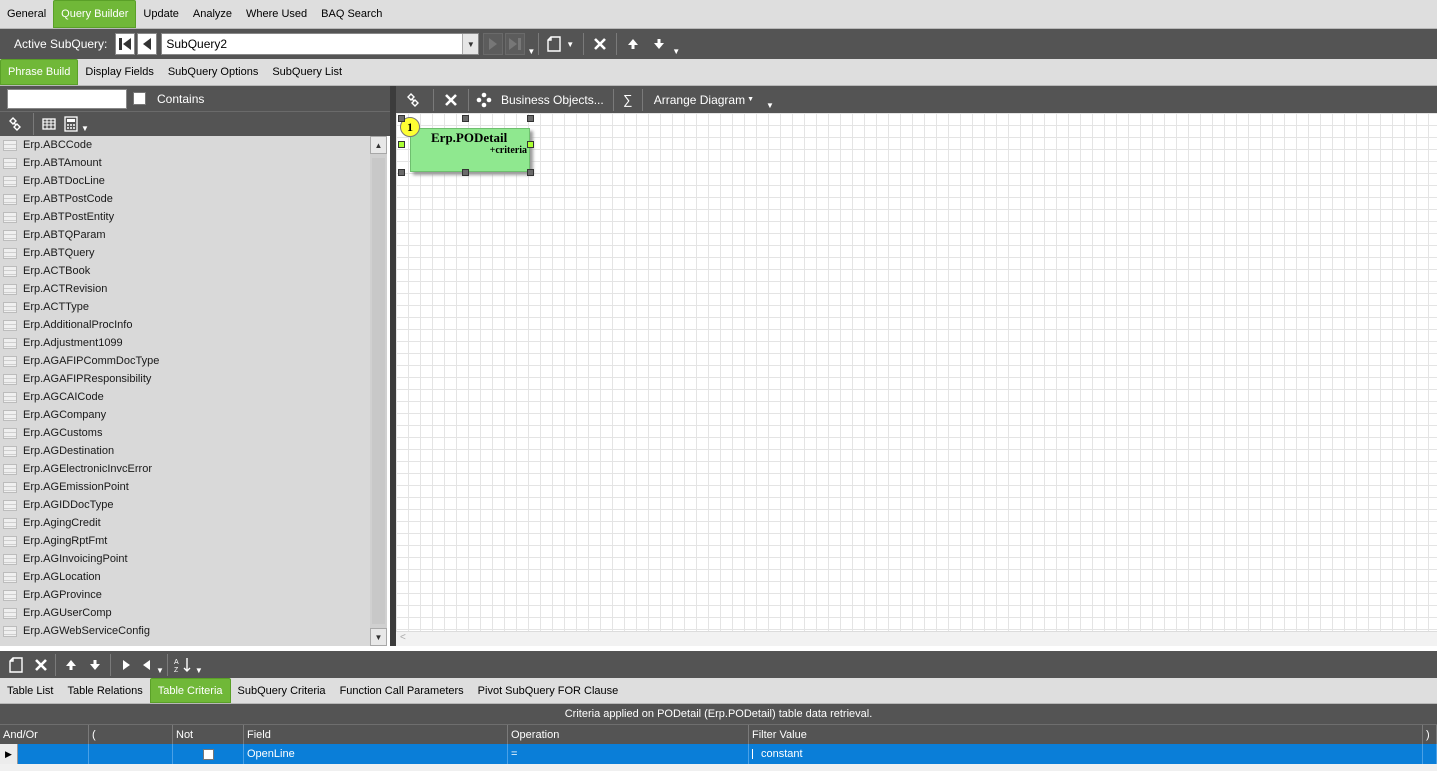  I want to click on tab-subquery-list: SubQuery List, so click(307, 72).